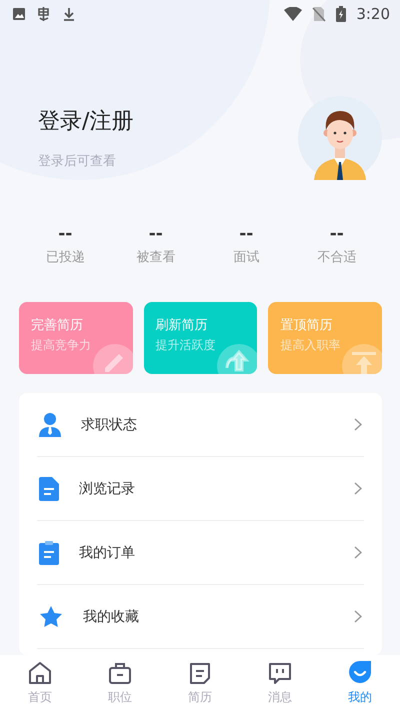 The image size is (400, 711). What do you see at coordinates (111, 617) in the screenshot?
I see `menu-label: 我的收藏` at bounding box center [111, 617].